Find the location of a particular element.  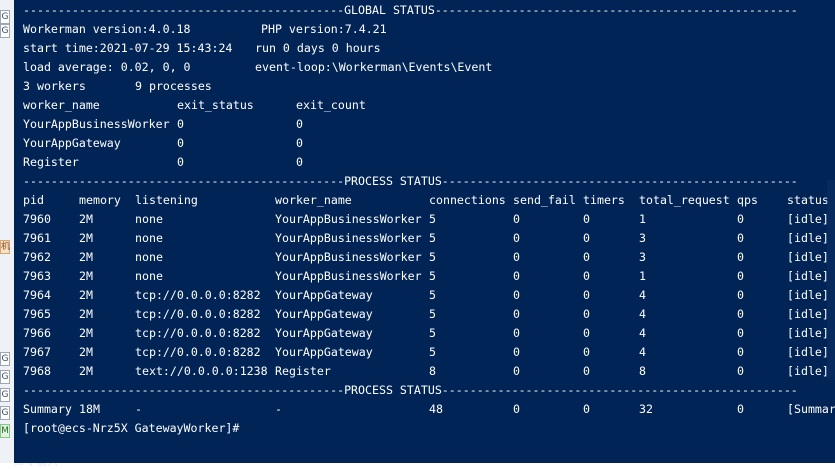

summary-cell: 32 is located at coordinates (646, 409).